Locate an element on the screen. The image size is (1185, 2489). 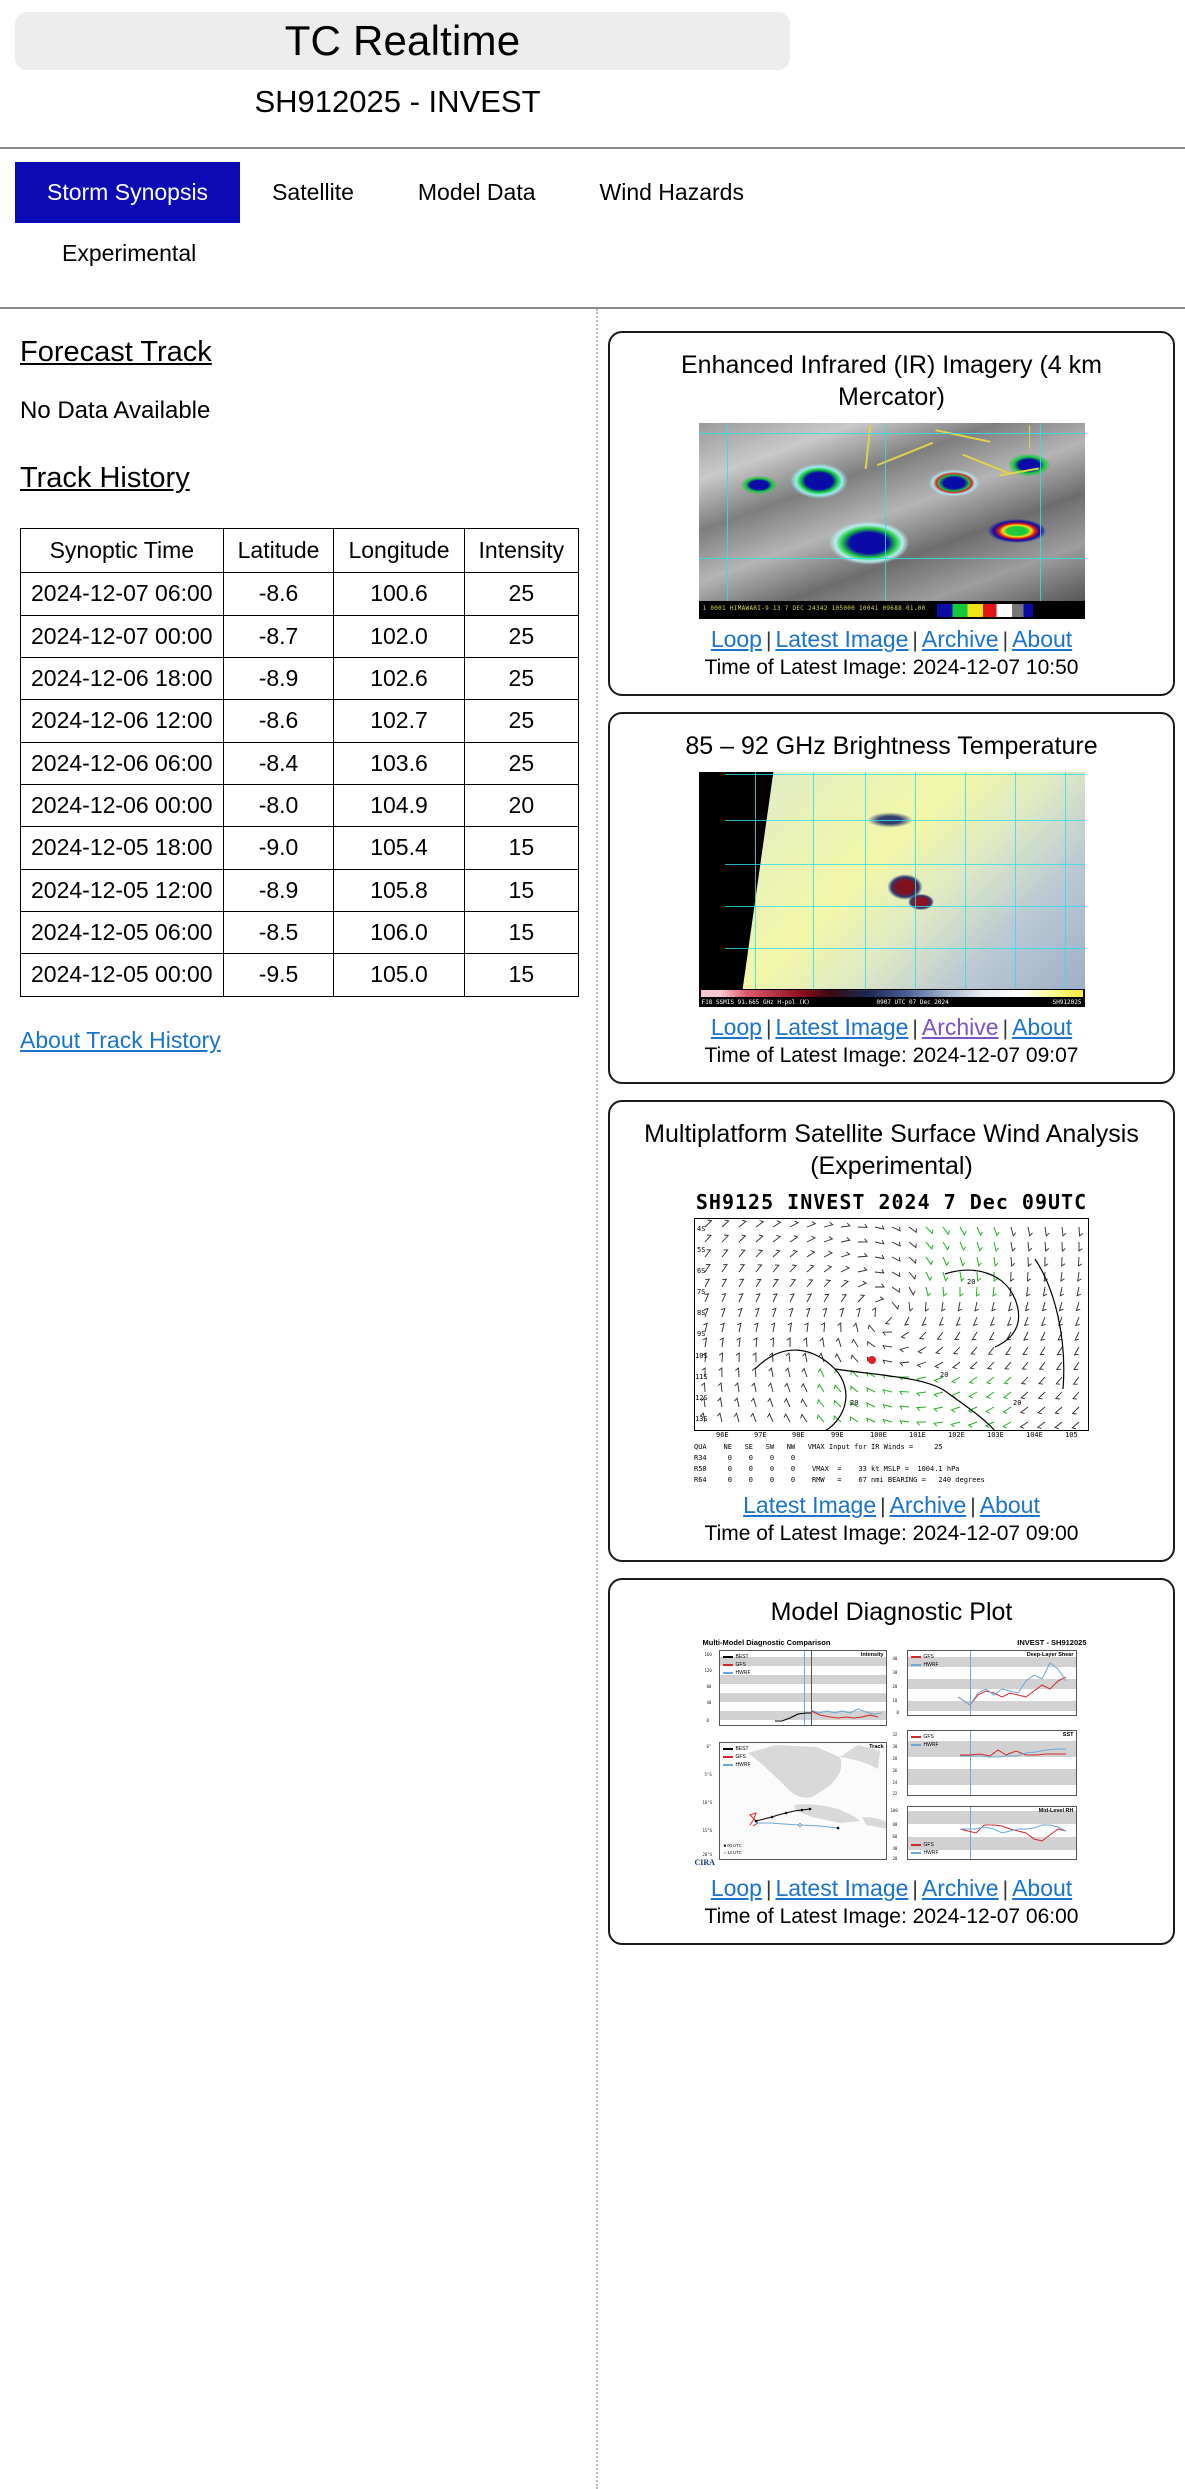
card-links-wind: Latest Image | Archive | About is located at coordinates (891, 1505).